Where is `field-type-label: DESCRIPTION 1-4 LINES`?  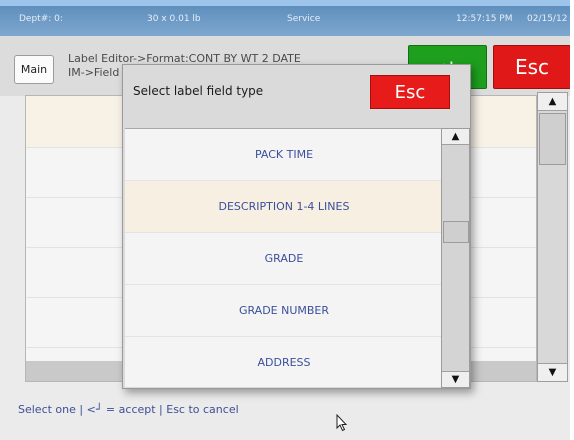 field-type-label: DESCRIPTION 1-4 LINES is located at coordinates (284, 206).